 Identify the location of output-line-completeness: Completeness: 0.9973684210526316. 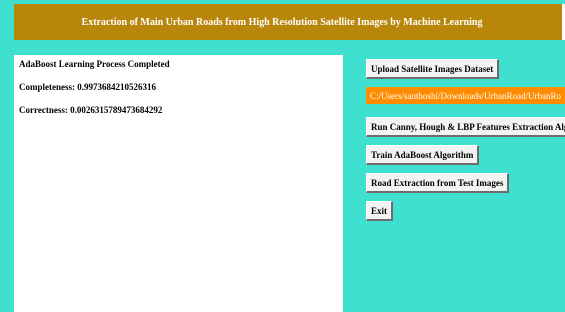
(87, 87).